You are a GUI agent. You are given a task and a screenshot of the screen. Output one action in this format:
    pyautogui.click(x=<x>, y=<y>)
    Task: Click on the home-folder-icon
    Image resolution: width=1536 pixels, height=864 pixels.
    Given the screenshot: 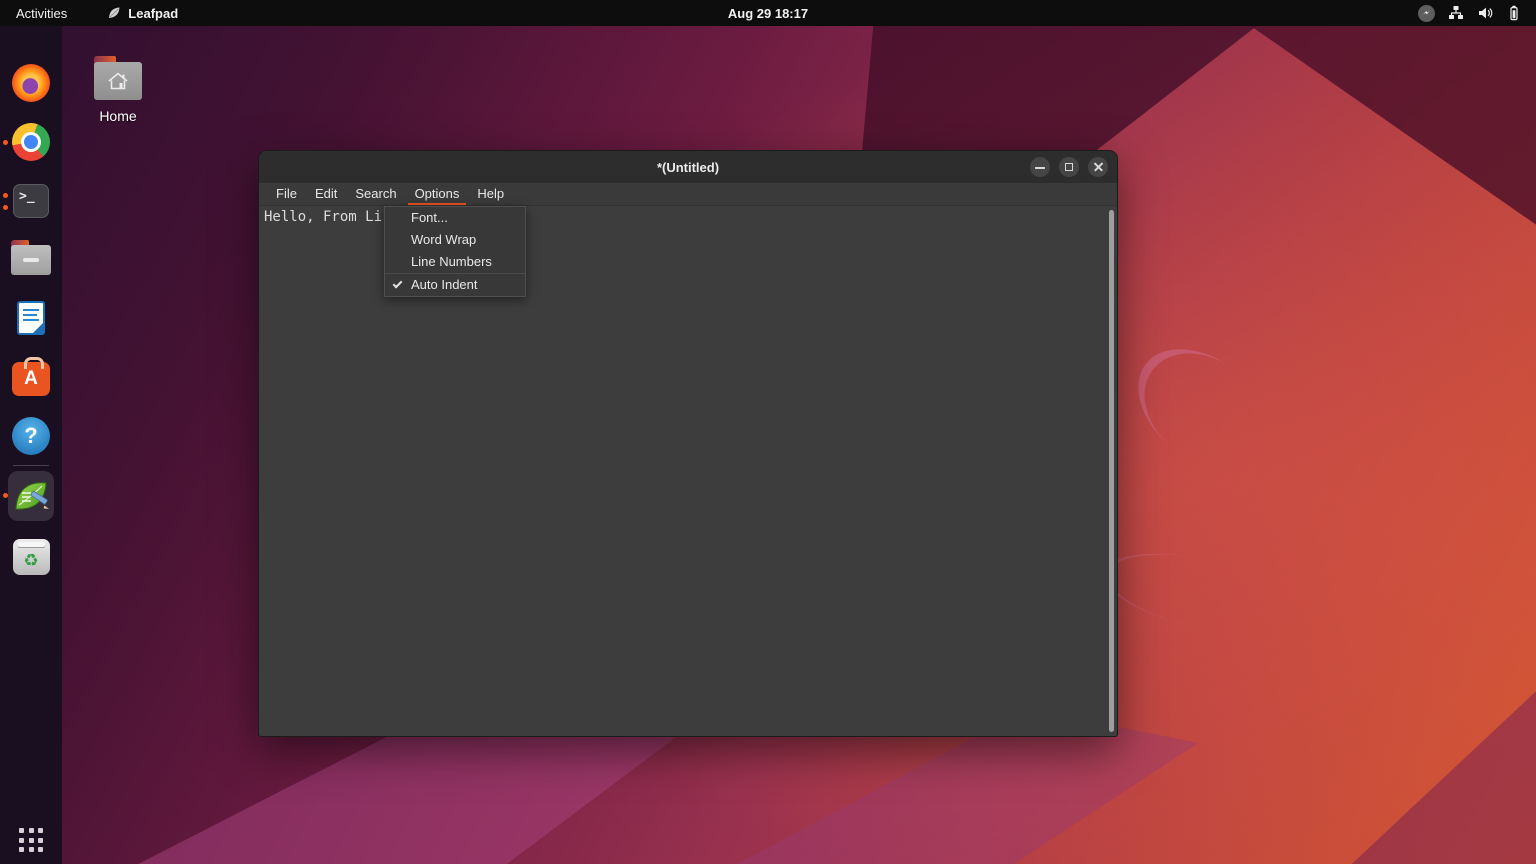 What is the action you would take?
    pyautogui.click(x=118, y=78)
    